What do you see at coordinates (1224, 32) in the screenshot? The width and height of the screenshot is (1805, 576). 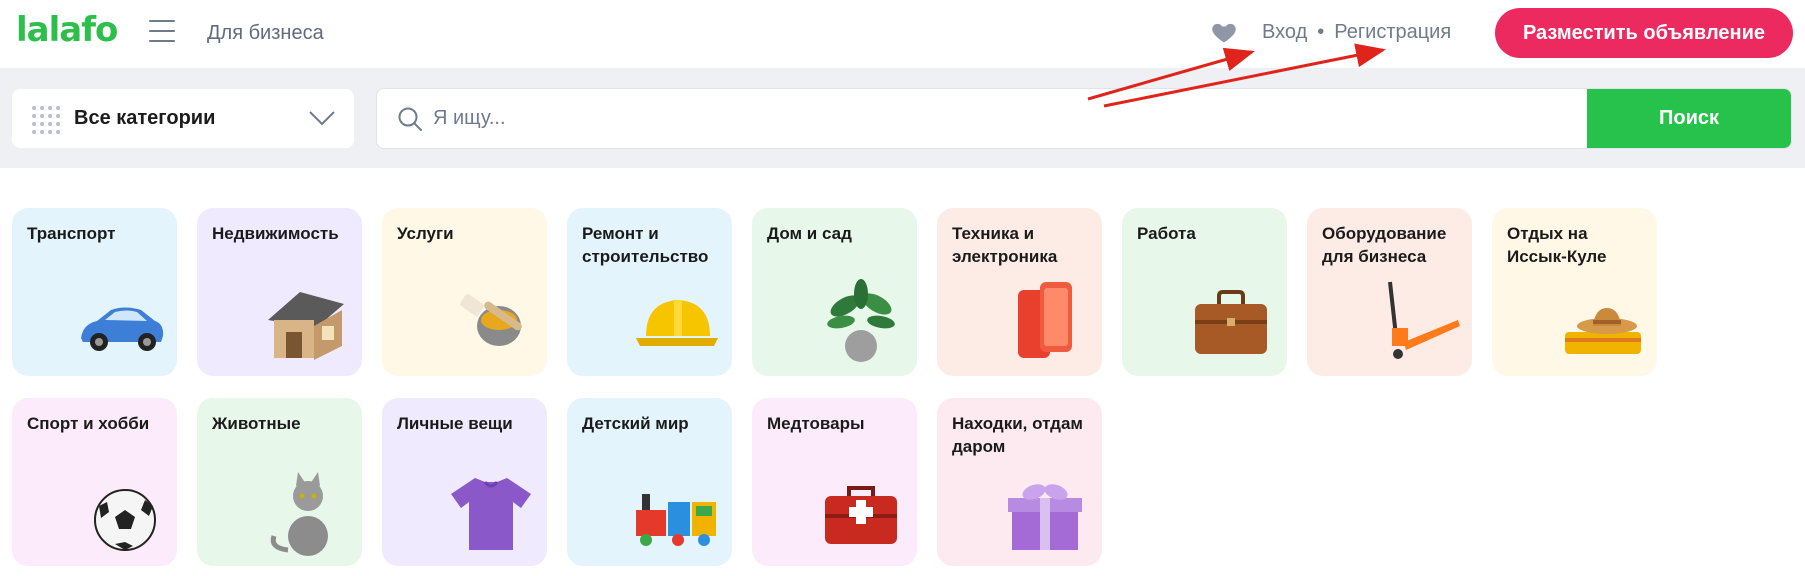 I see `heart-icon` at bounding box center [1224, 32].